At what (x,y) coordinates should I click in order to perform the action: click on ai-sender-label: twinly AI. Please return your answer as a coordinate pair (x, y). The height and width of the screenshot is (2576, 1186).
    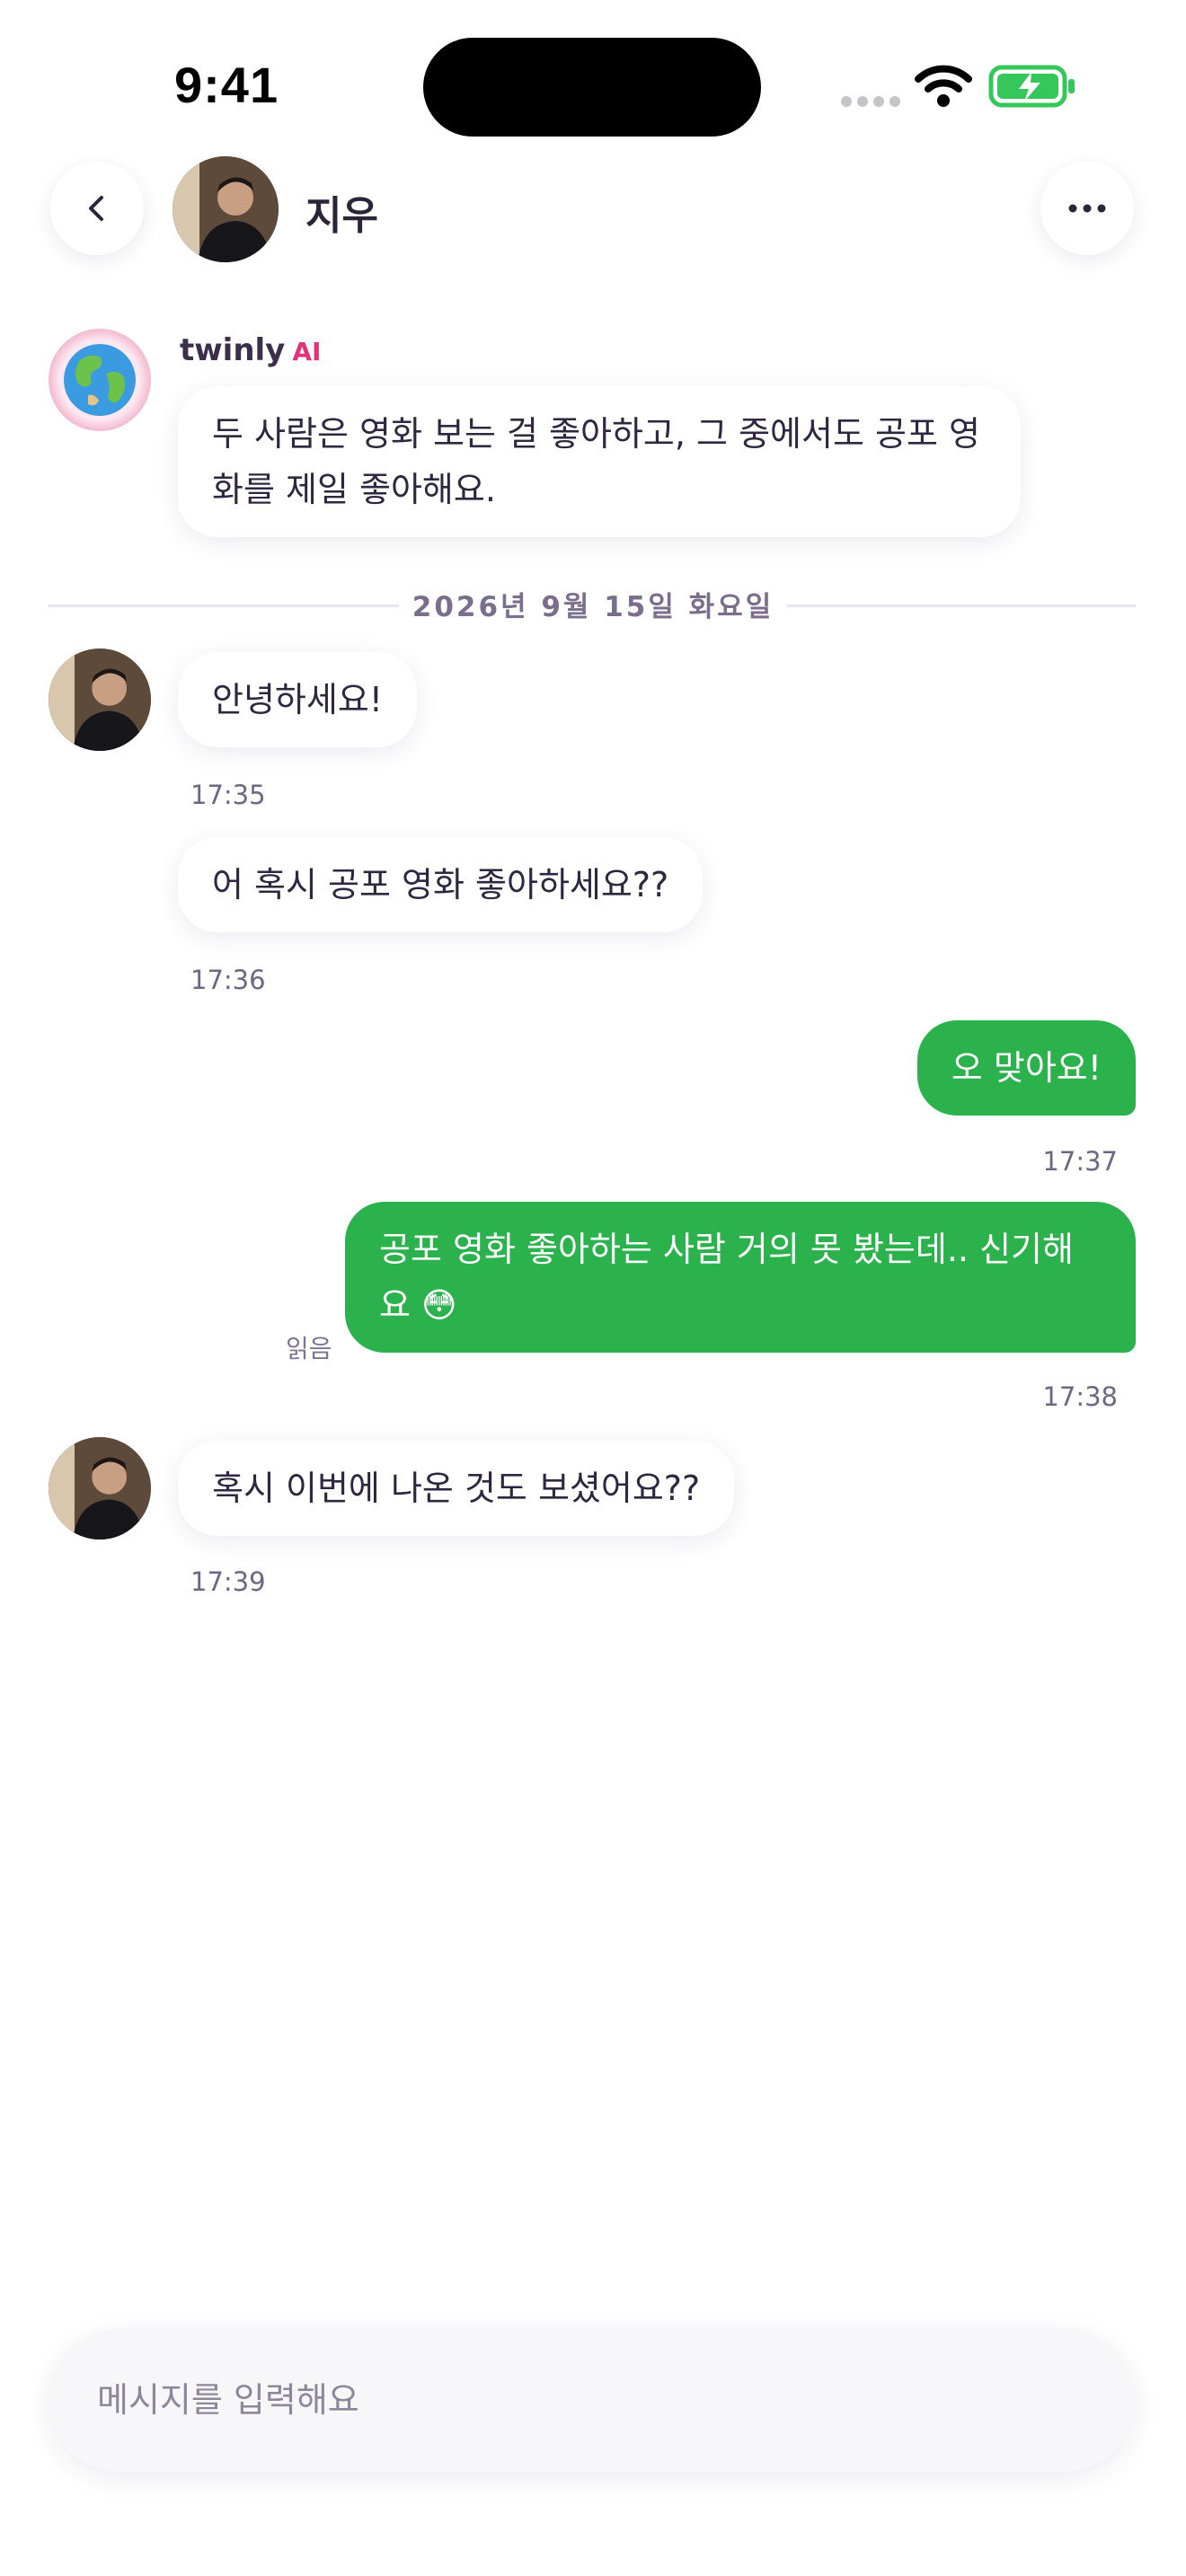
    Looking at the image, I should click on (250, 350).